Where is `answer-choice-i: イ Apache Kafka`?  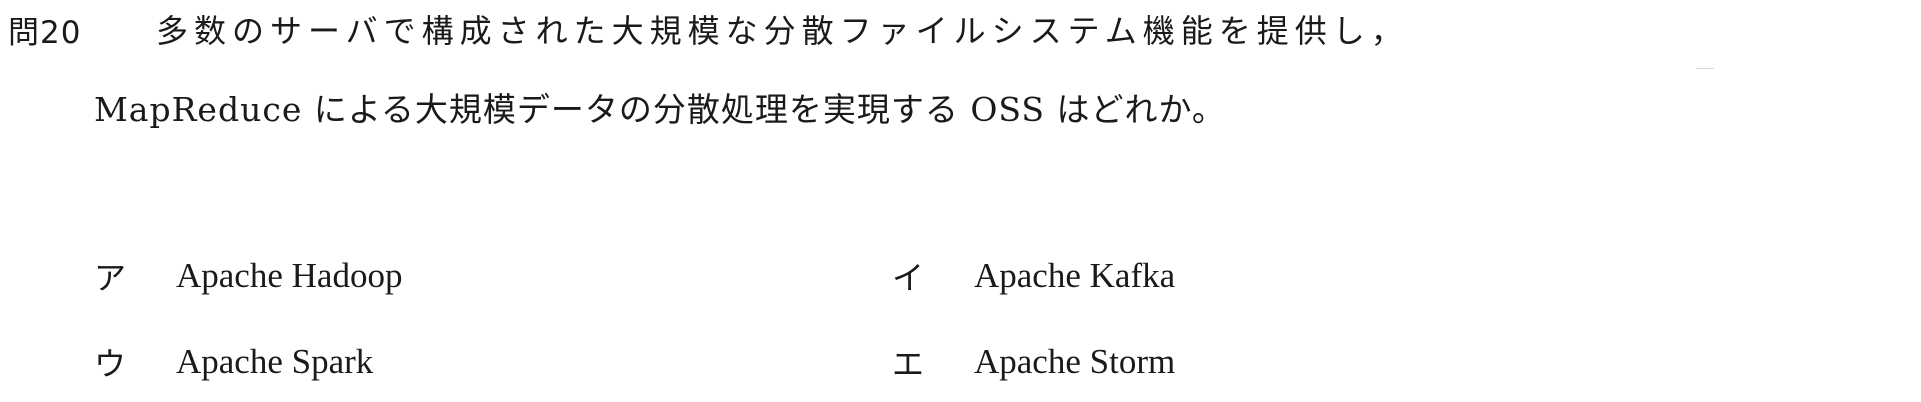 answer-choice-i: イ Apache Kafka is located at coordinates (1033, 276).